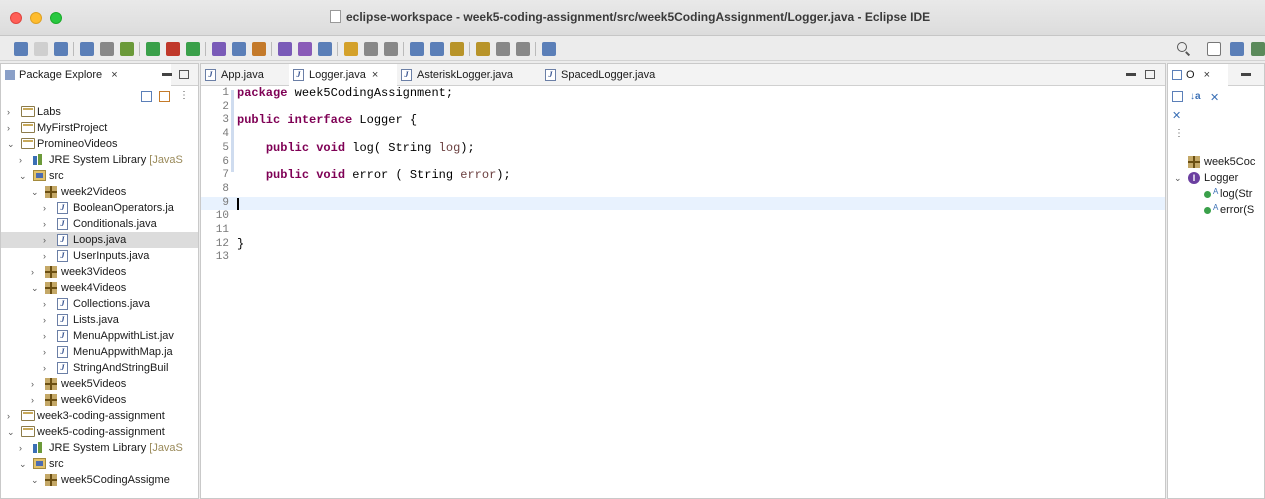 This screenshot has height=499, width=1265. I want to click on toolbar-button-25-icon, so click(549, 49).